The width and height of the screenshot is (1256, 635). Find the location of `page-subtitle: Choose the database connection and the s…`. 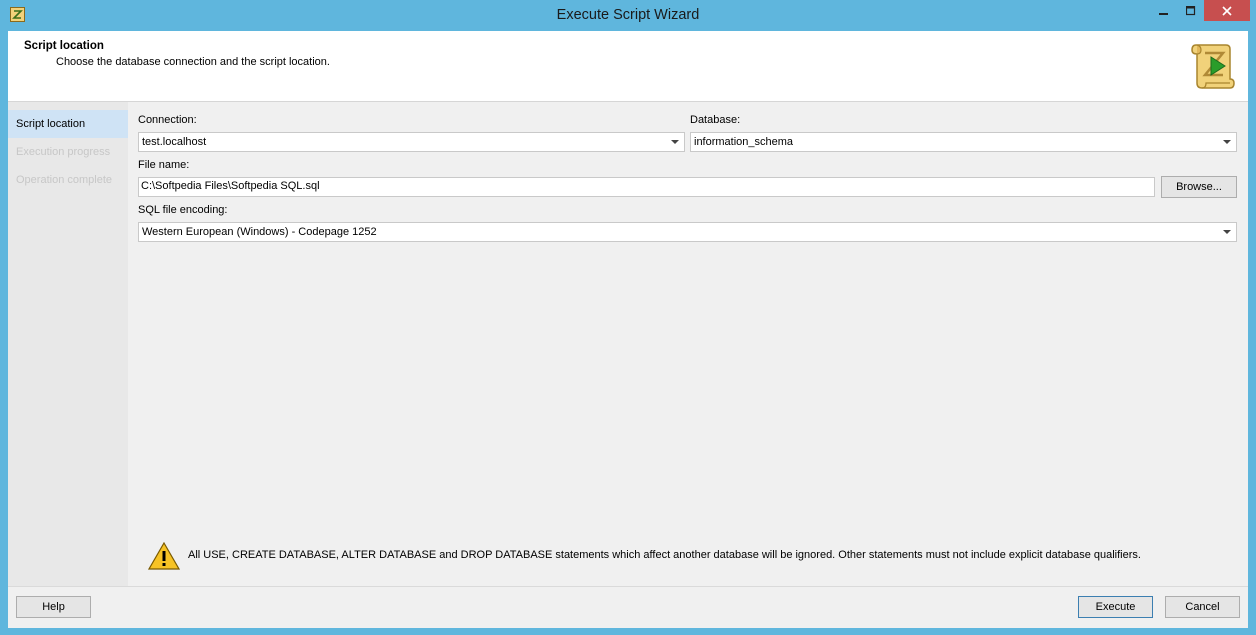

page-subtitle: Choose the database connection and the s… is located at coordinates (193, 62).